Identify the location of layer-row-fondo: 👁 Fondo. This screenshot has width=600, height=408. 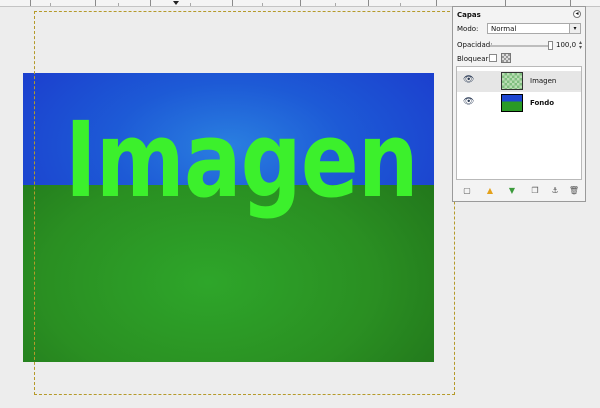
(519, 103).